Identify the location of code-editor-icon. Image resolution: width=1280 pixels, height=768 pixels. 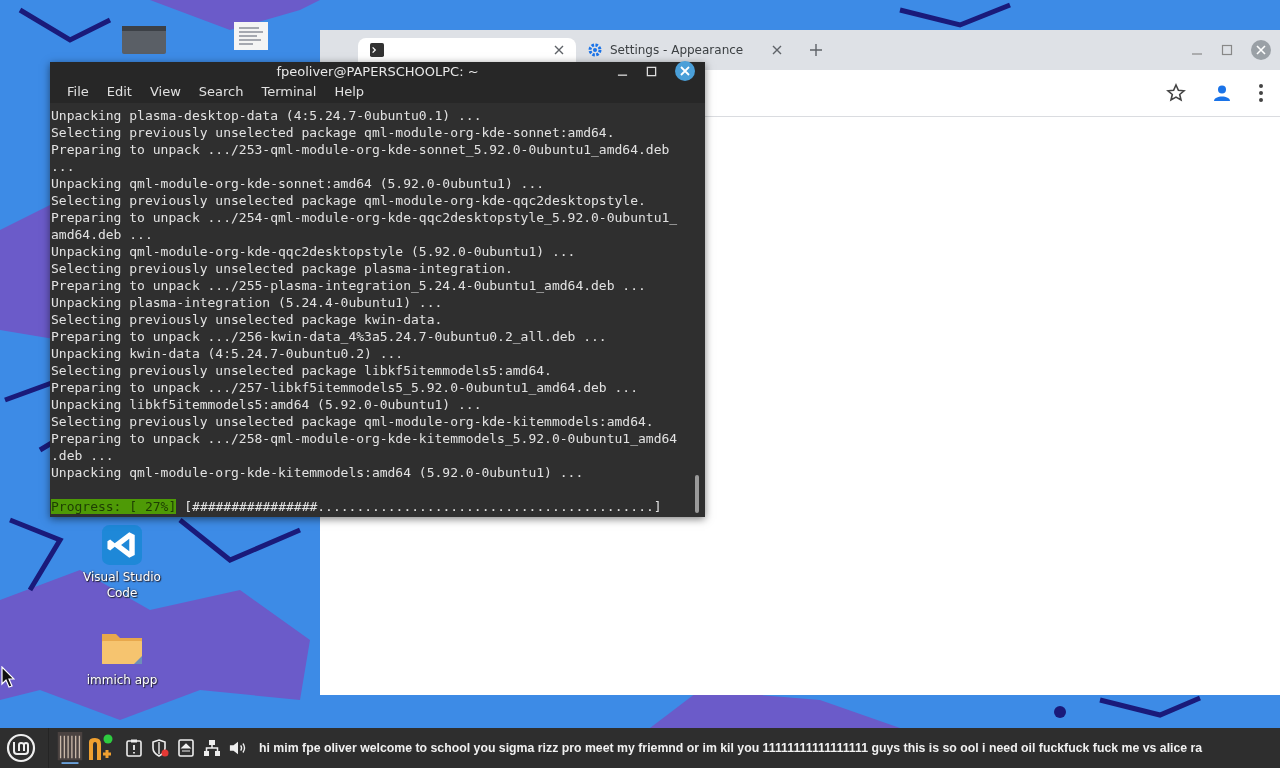
(122, 545).